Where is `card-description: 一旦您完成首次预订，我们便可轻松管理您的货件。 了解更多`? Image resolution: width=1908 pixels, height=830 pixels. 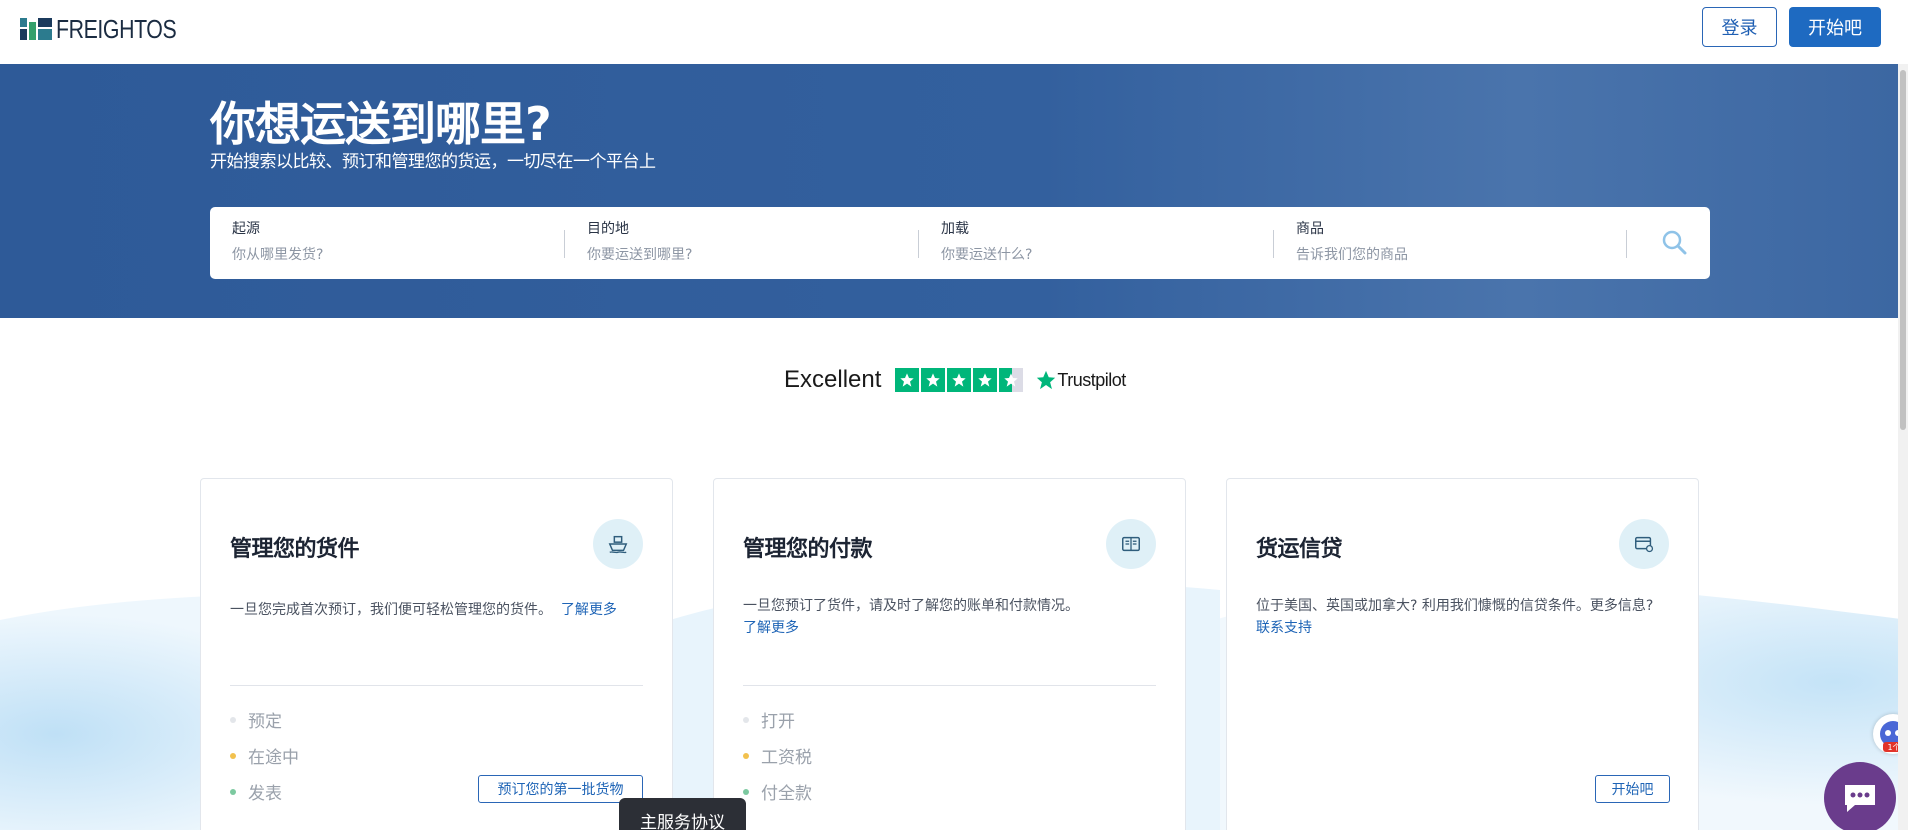 card-description: 一旦您完成首次预订，我们便可轻松管理您的货件。 了解更多 is located at coordinates (440, 610).